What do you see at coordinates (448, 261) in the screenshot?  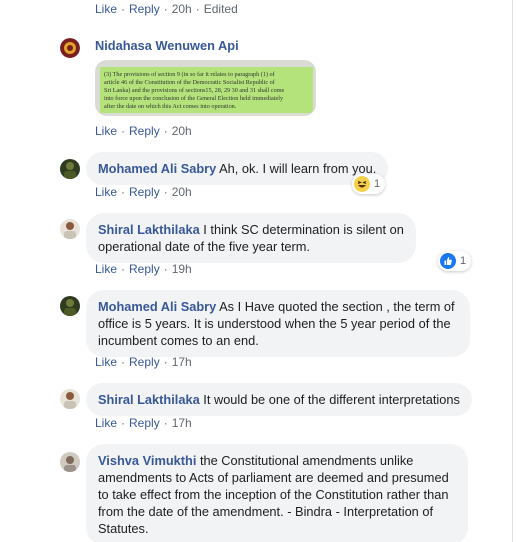 I see `like-thumb-icon` at bounding box center [448, 261].